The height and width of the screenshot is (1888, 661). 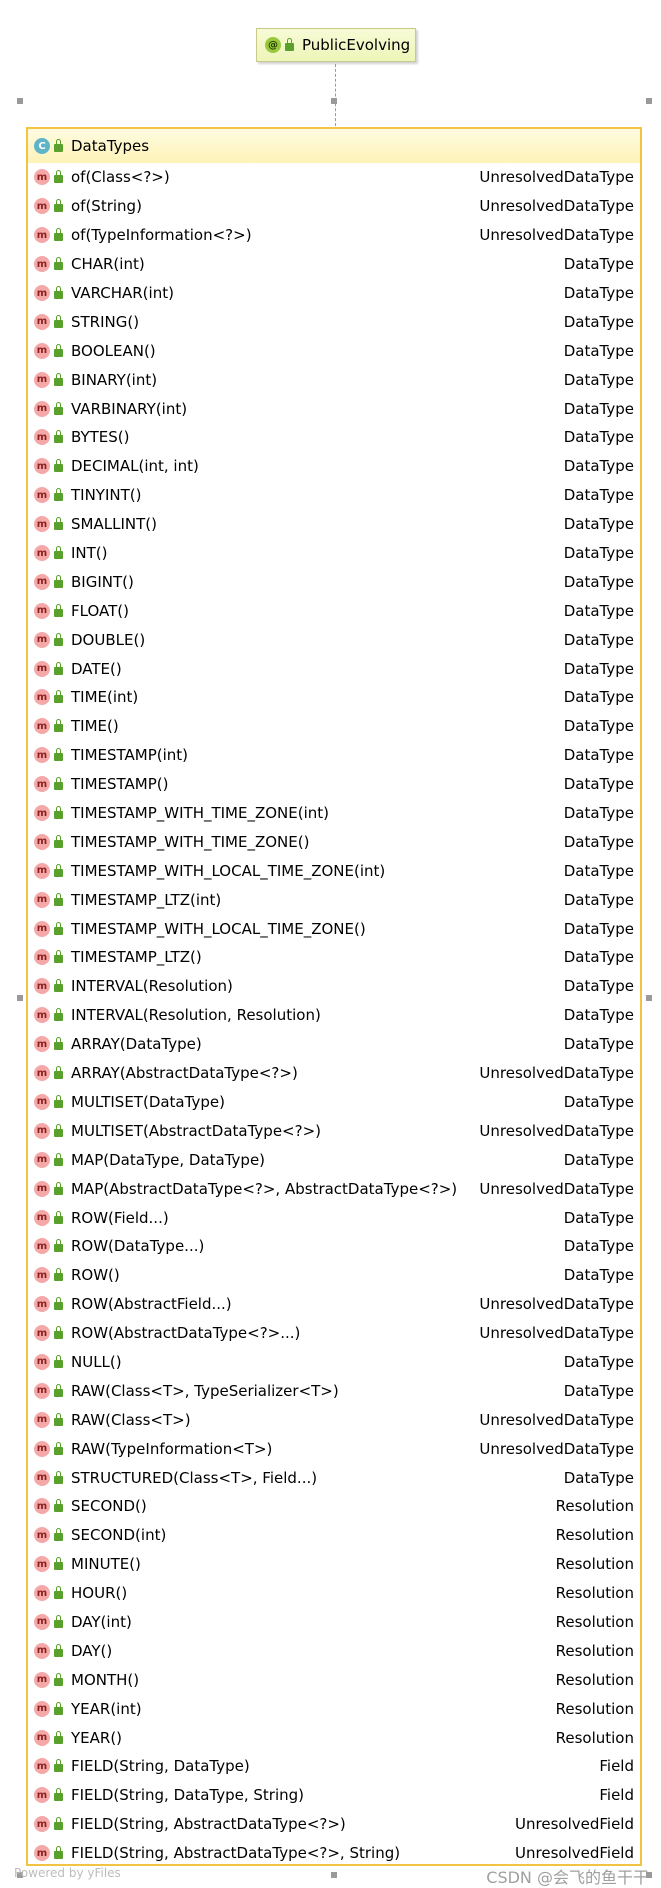 I want to click on resize-handle-middle-left, so click(x=20, y=998).